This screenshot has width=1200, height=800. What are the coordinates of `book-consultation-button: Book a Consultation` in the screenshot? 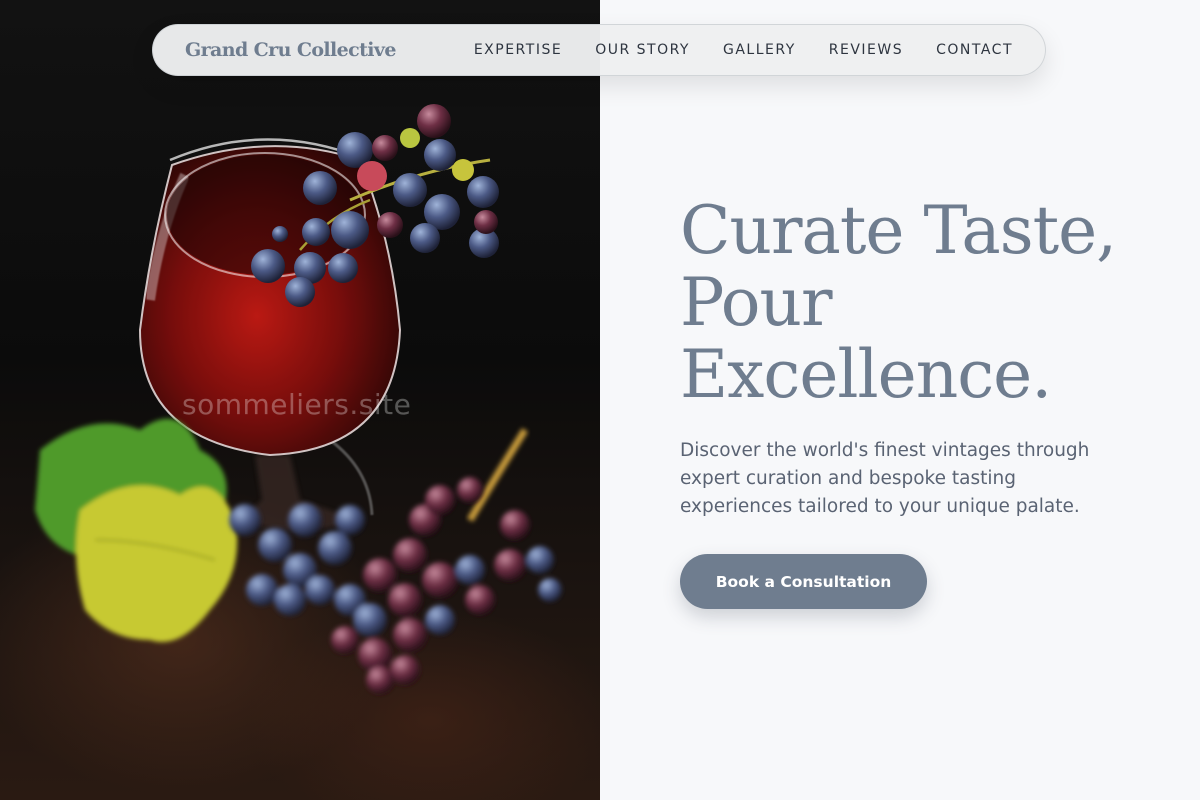 It's located at (803, 581).